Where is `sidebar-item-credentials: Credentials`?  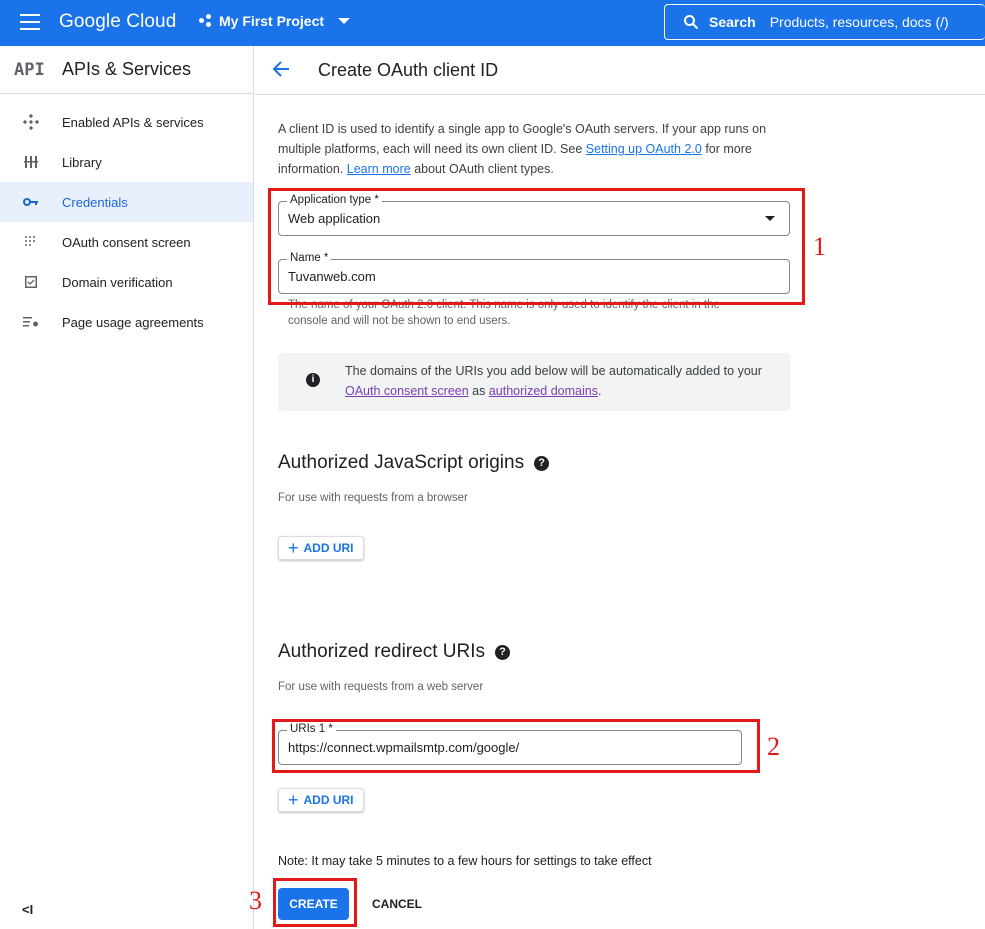 sidebar-item-credentials: Credentials is located at coordinates (126, 202).